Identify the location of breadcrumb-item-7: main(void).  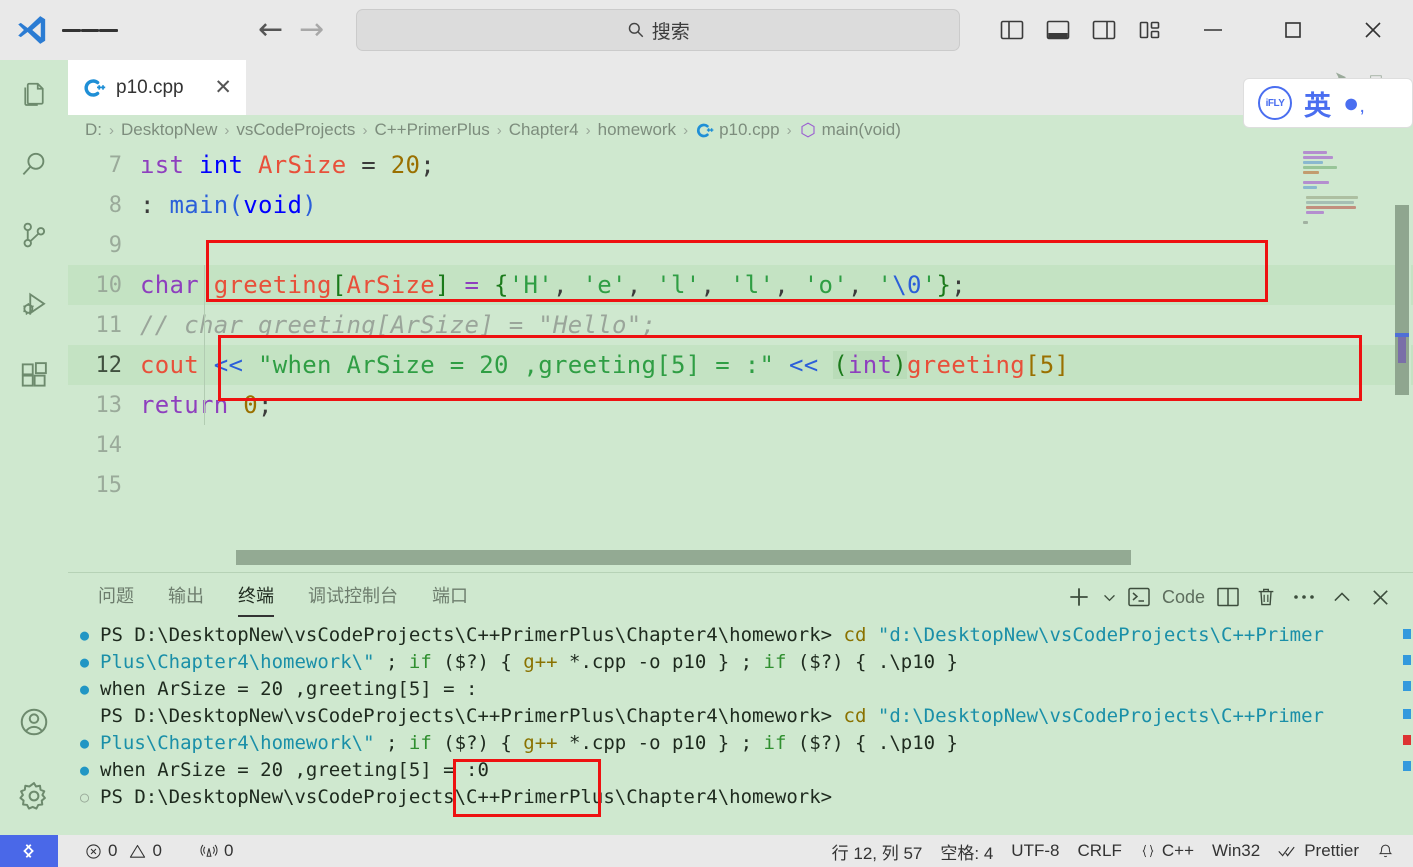
(850, 130).